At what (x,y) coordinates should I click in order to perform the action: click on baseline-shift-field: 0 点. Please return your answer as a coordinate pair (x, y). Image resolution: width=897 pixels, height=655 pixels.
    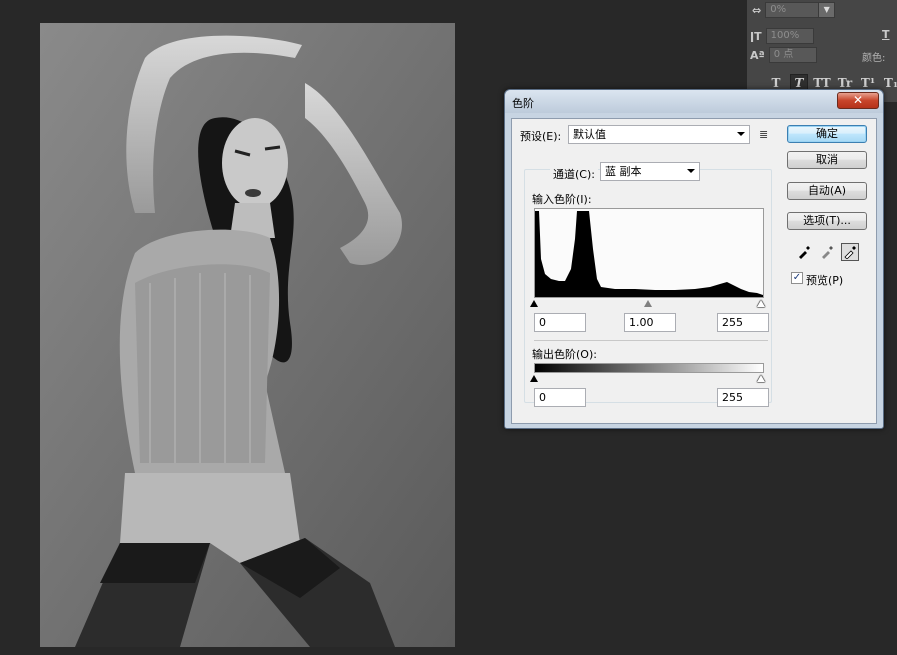
    Looking at the image, I should click on (792, 55).